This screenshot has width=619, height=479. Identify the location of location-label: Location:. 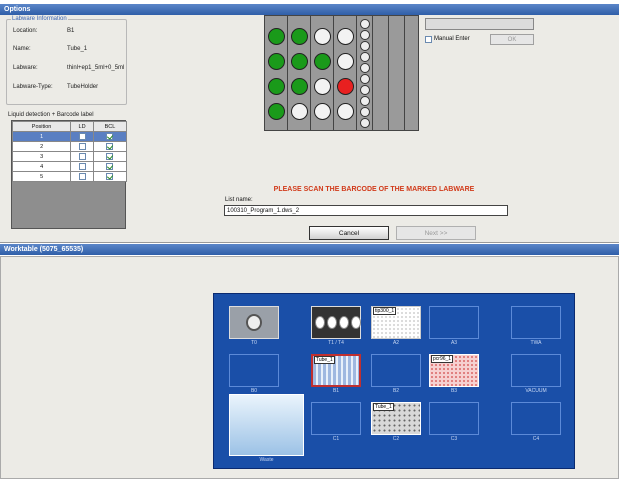
(25, 31).